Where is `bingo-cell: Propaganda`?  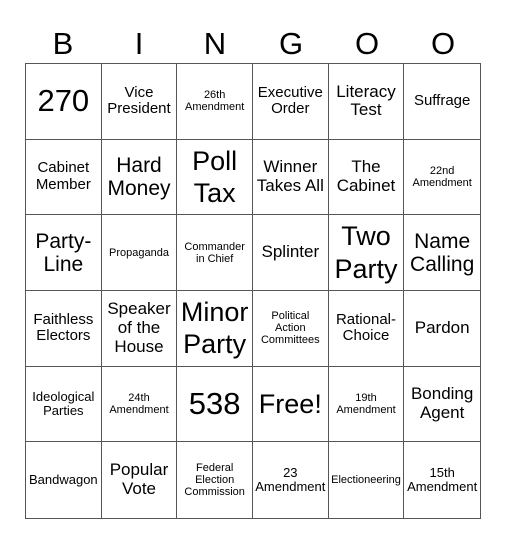
bingo-cell: Propaganda is located at coordinates (139, 253).